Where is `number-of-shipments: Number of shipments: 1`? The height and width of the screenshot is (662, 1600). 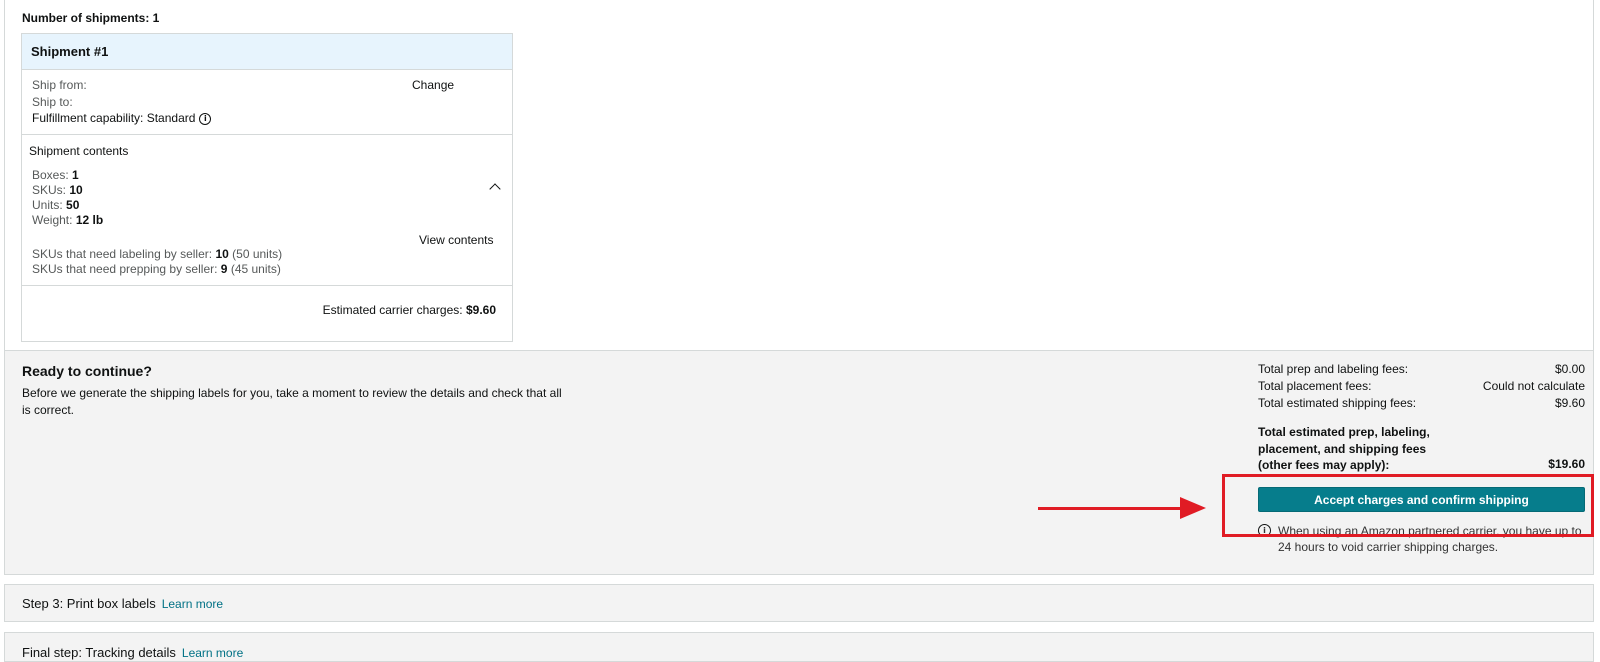 number-of-shipments: Number of shipments: 1 is located at coordinates (91, 18).